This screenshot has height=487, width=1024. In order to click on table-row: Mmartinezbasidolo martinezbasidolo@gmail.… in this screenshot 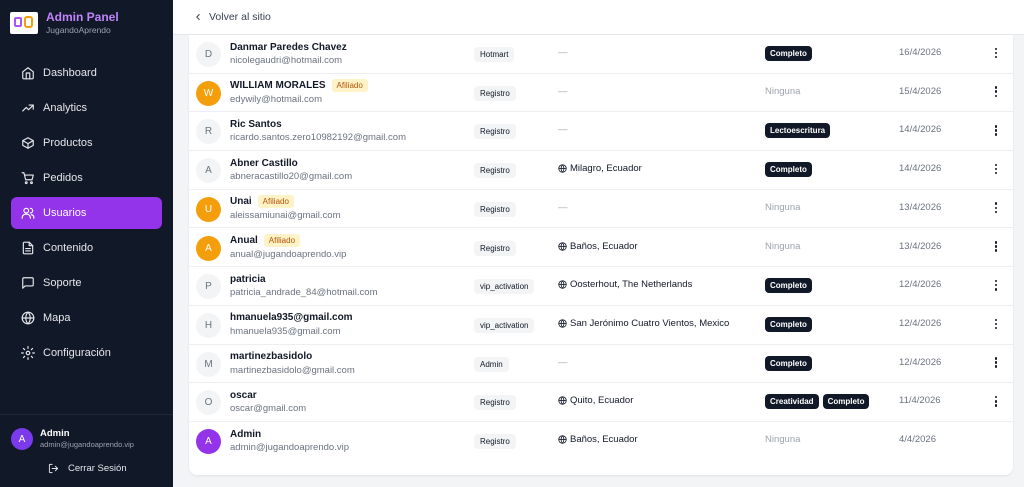, I will do `click(601, 364)`.